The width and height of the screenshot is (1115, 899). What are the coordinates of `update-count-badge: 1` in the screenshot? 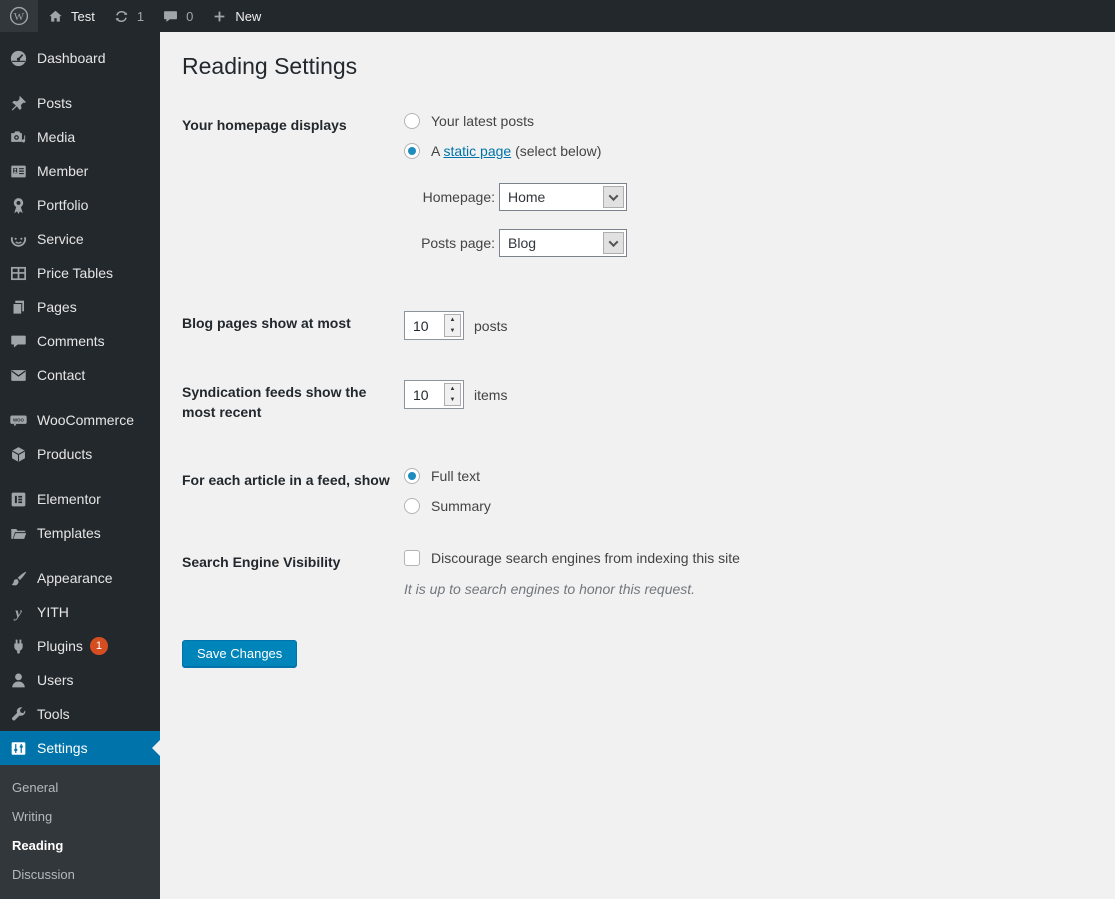 It's located at (98, 646).